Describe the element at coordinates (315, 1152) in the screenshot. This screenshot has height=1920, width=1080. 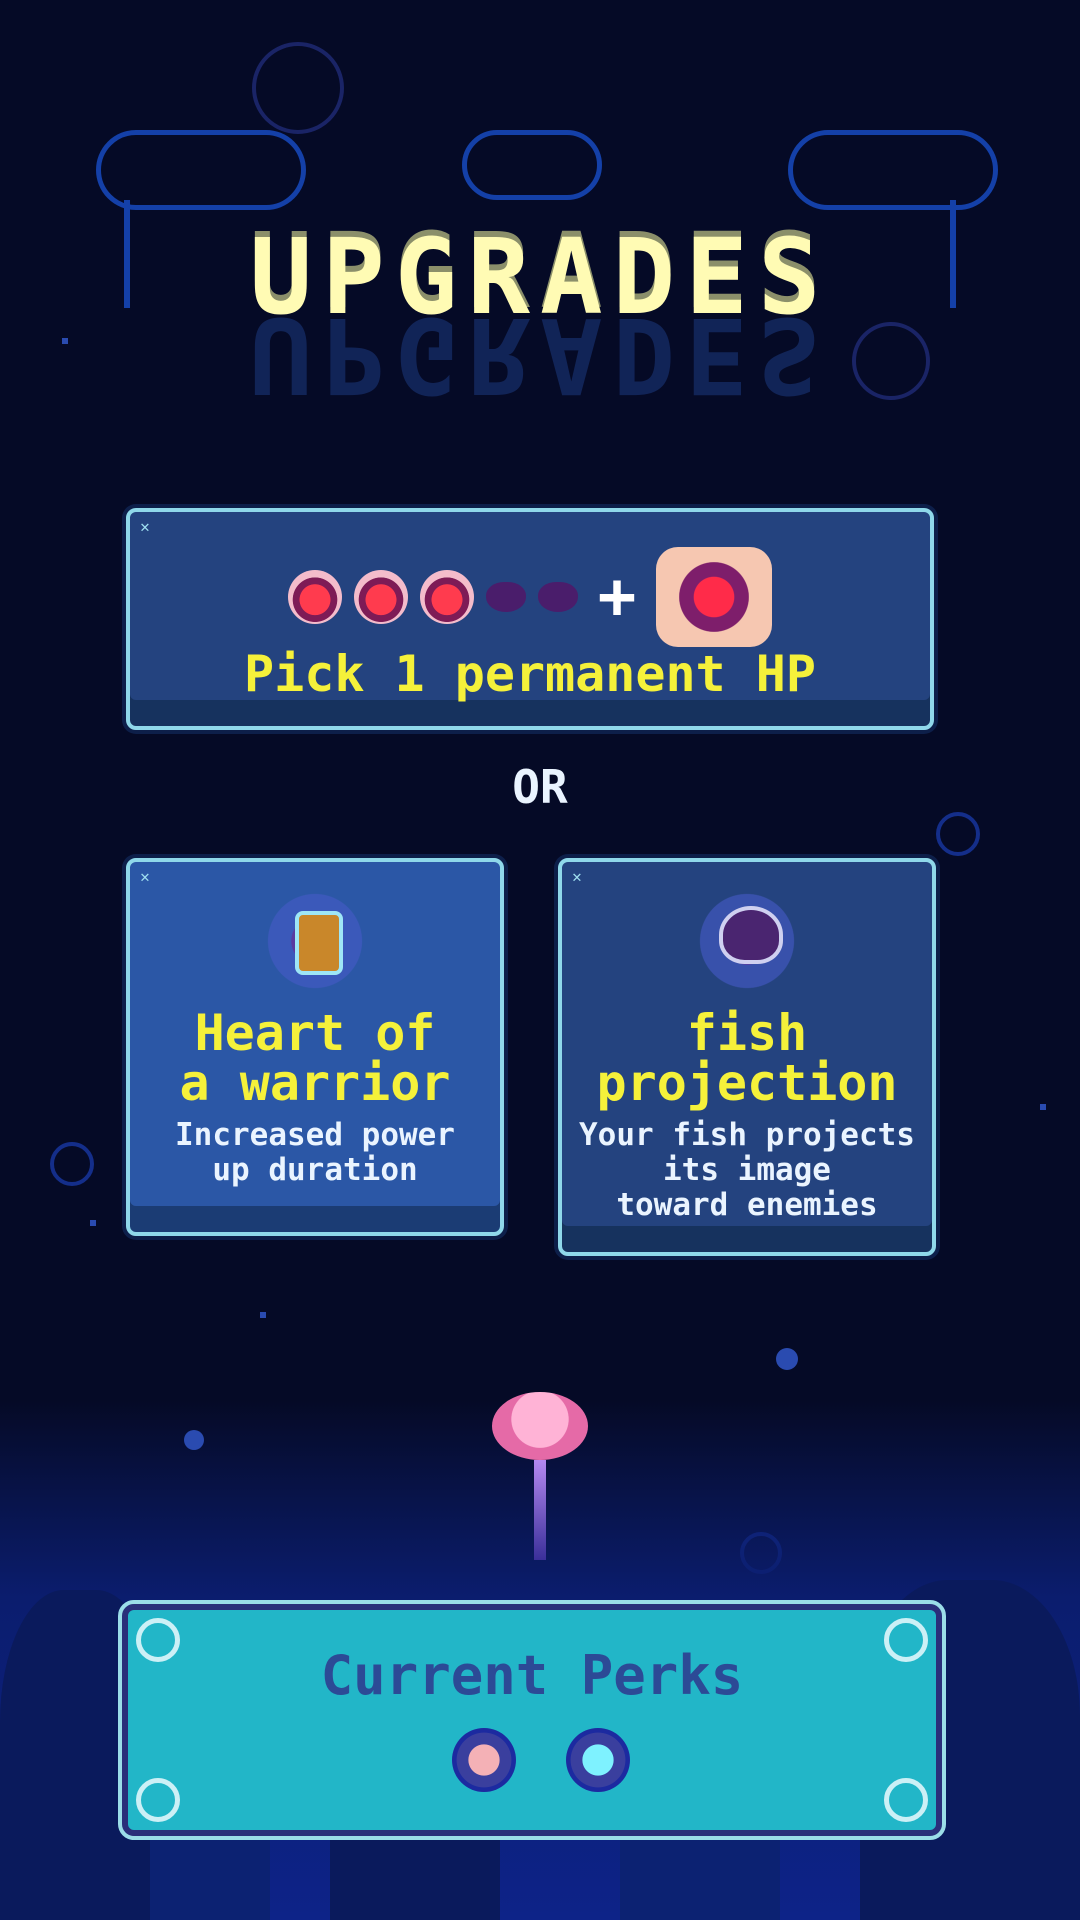
I see `perk-description: Increased power up duration` at that location.